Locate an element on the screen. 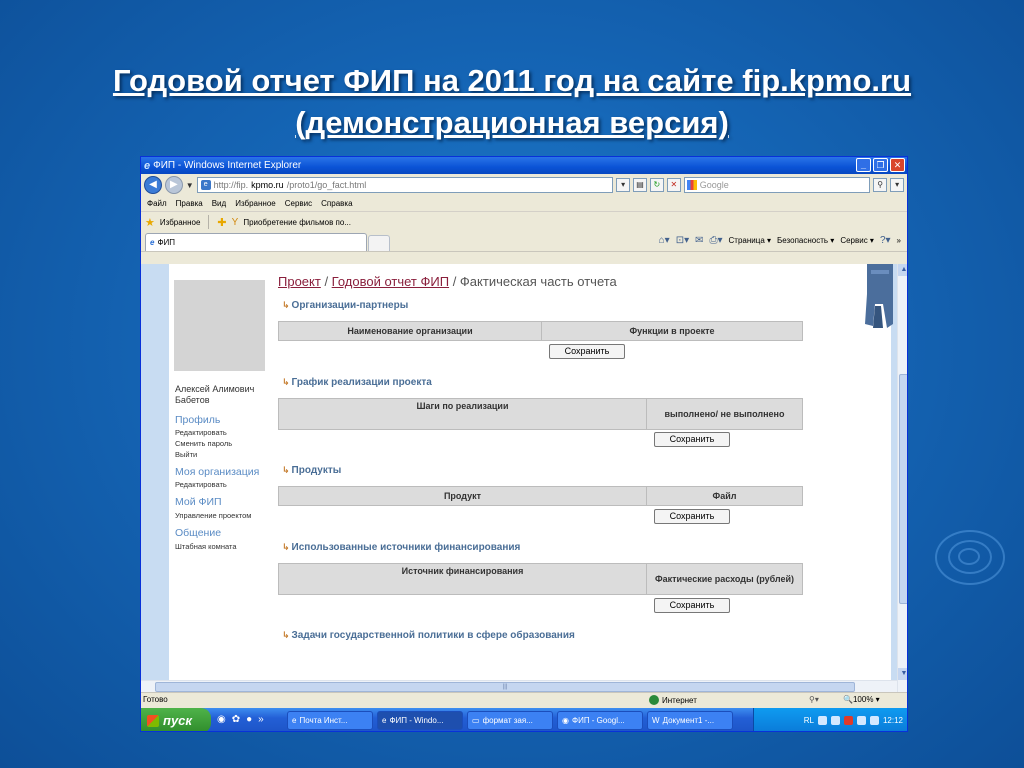 The height and width of the screenshot is (768, 1024). zoom-level: 🔍100% ▾ is located at coordinates (861, 699).